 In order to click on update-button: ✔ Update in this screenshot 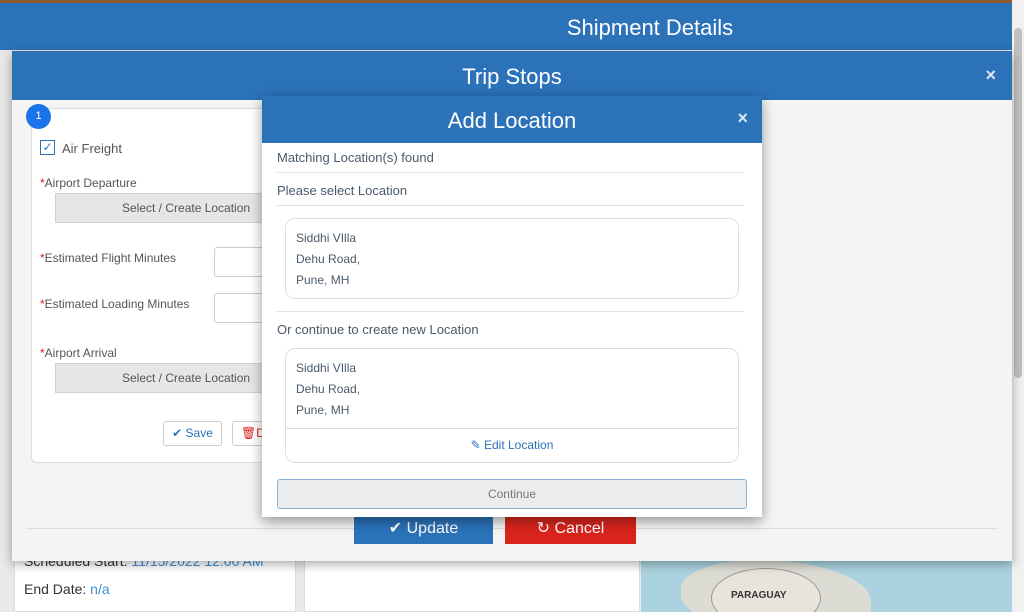, I will do `click(423, 528)`.